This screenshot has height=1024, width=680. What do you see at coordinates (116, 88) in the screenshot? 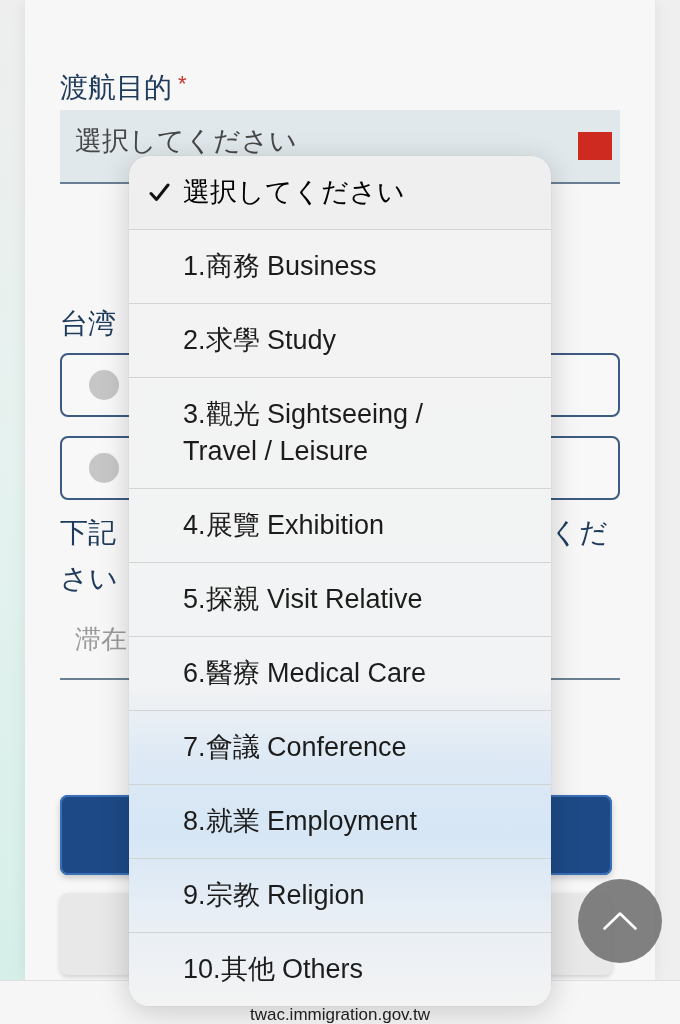
I see `field-label: 渡航目的` at bounding box center [116, 88].